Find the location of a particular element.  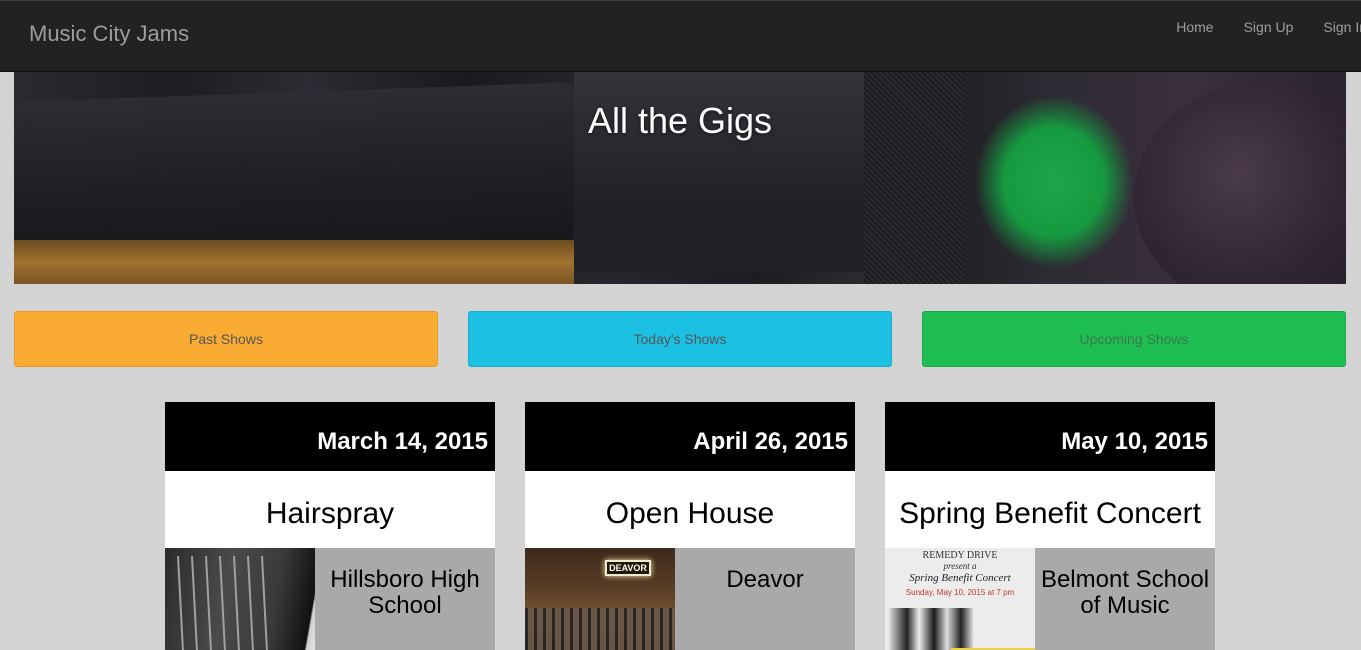

gig-image is located at coordinates (240, 599).